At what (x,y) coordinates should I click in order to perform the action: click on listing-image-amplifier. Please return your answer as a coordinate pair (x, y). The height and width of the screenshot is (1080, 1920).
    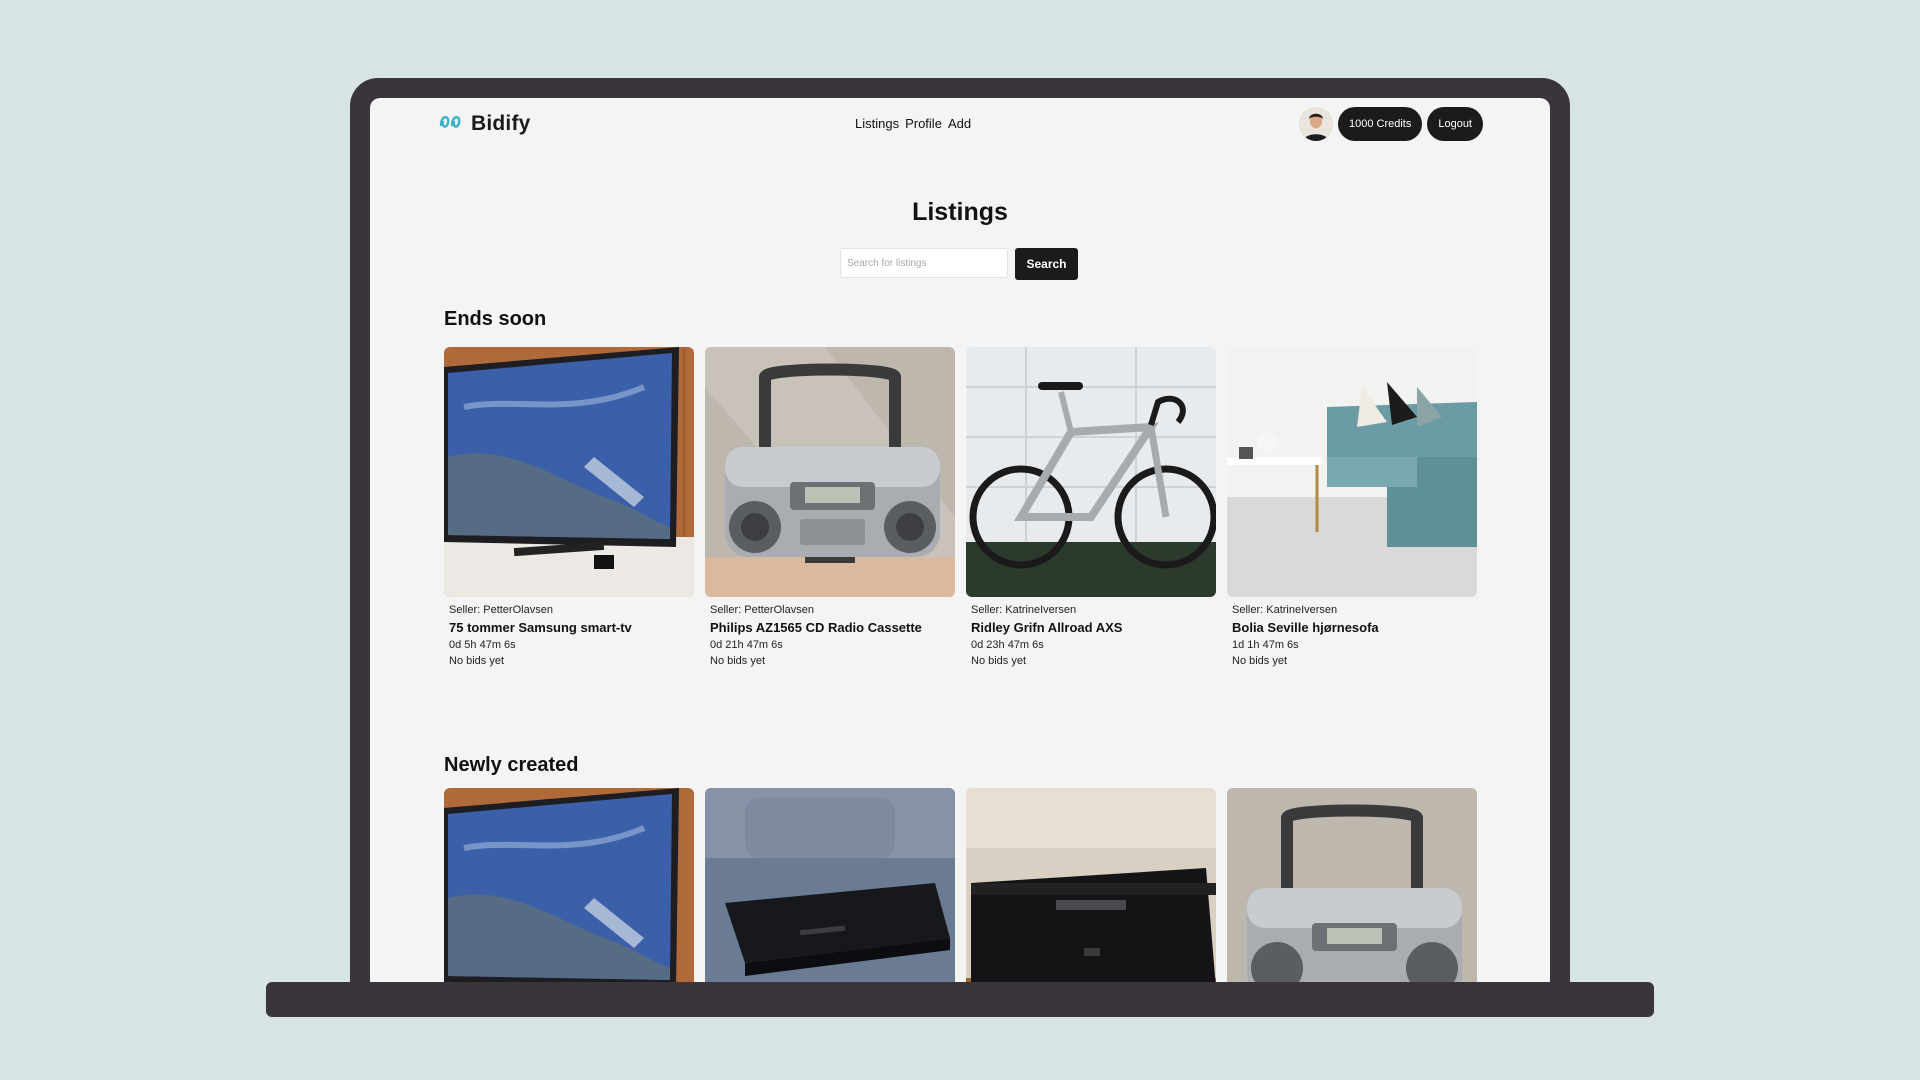
    Looking at the image, I should click on (1091, 885).